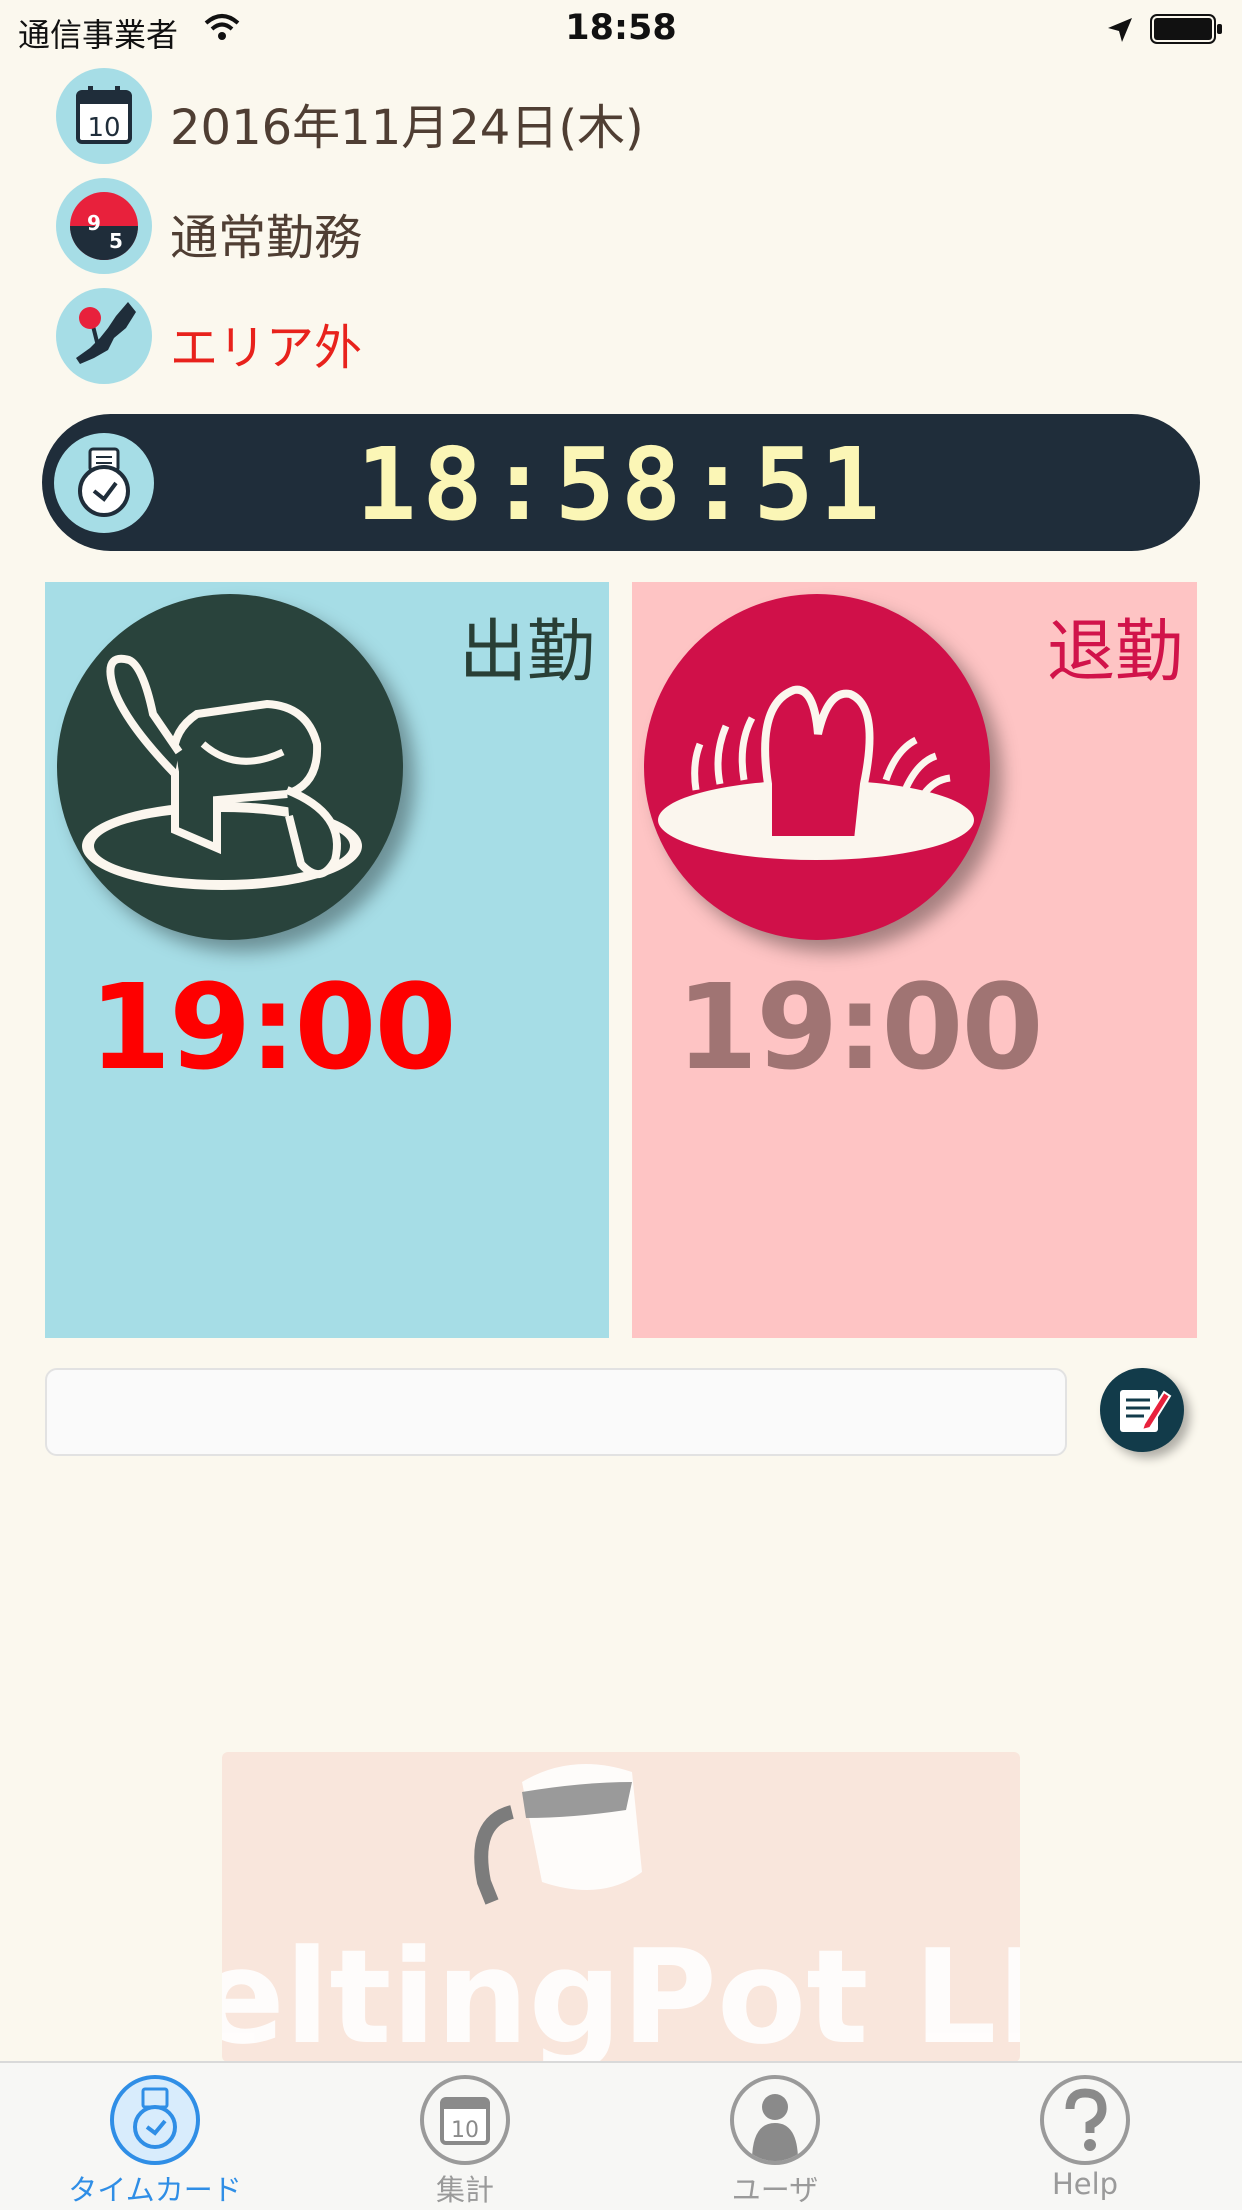 This screenshot has height=2210, width=1242. Describe the element at coordinates (526, 652) in the screenshot. I see `punch-in-label: 出勤` at that location.